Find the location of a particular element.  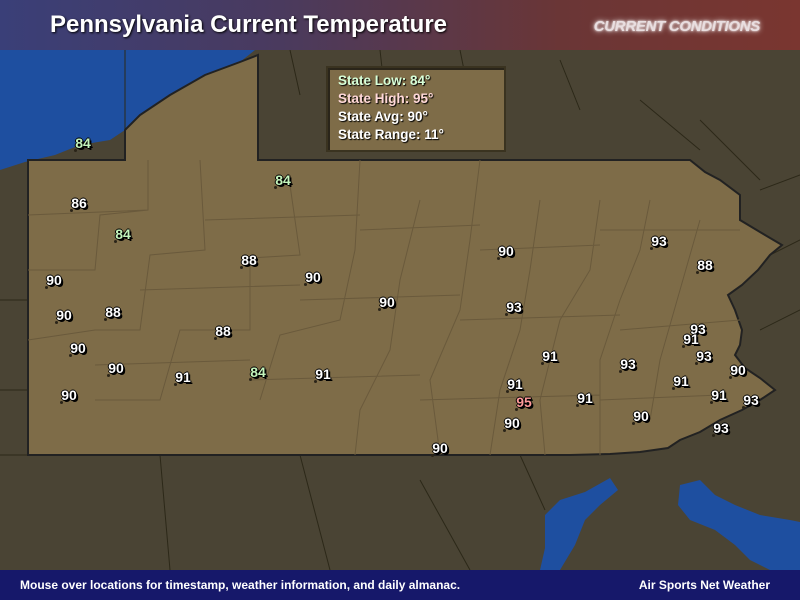

state-high: State High: 95° is located at coordinates (386, 98).